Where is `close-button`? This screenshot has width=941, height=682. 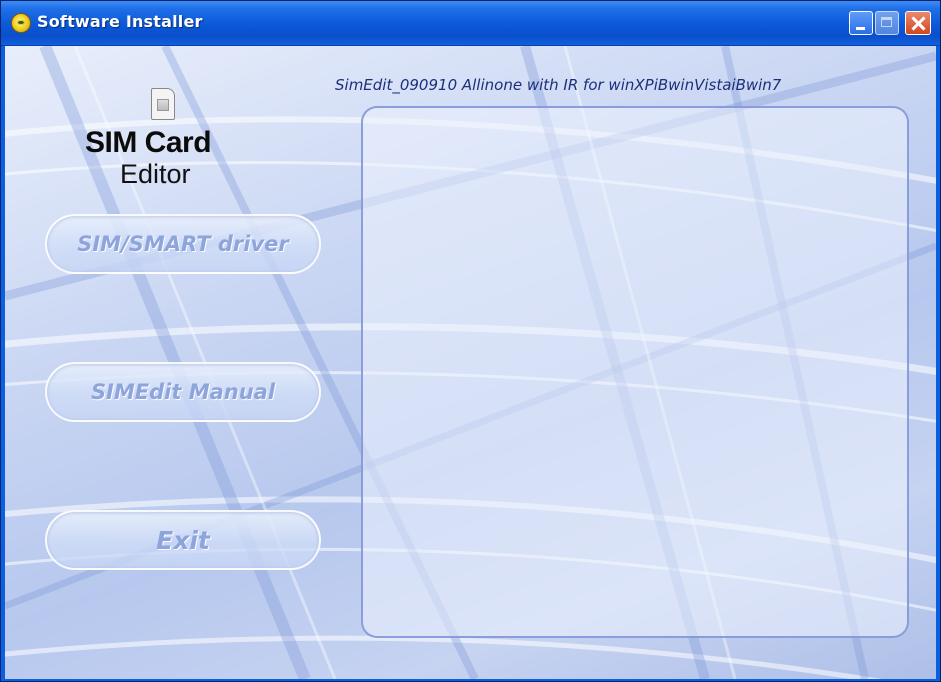
close-button is located at coordinates (918, 23).